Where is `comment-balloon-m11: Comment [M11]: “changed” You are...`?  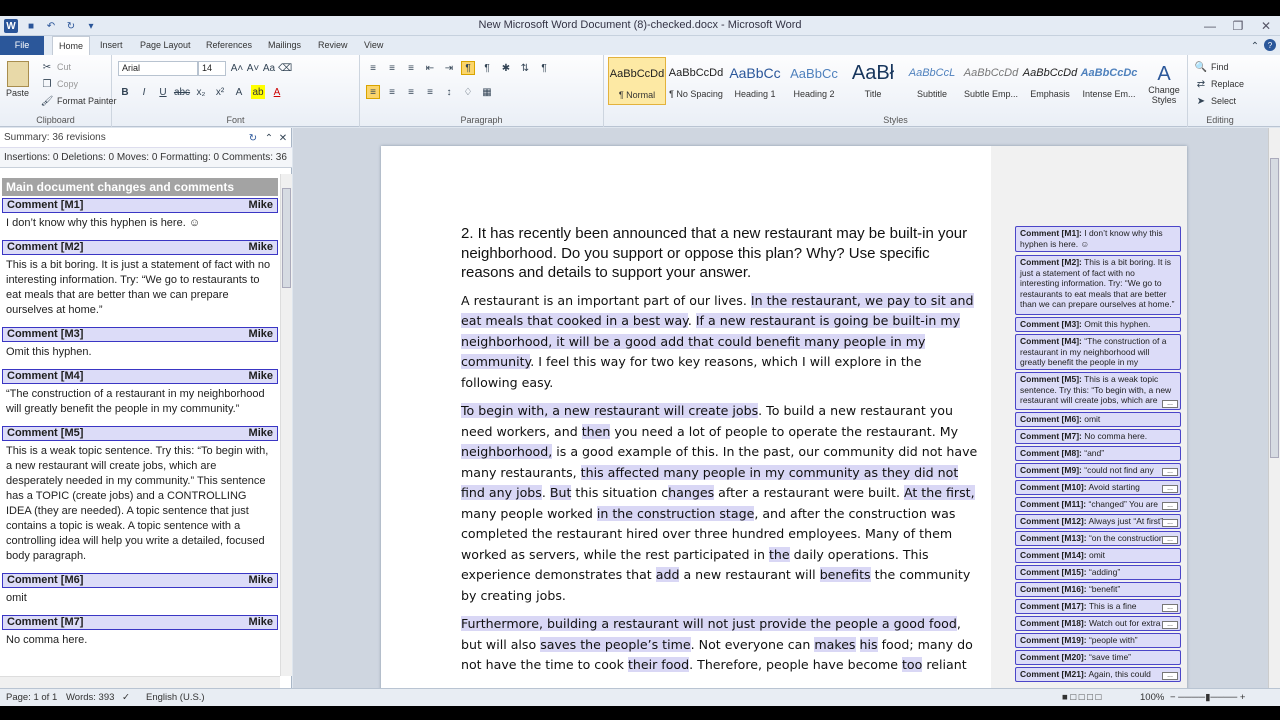 comment-balloon-m11: Comment [M11]: “changed” You are... is located at coordinates (1098, 504).